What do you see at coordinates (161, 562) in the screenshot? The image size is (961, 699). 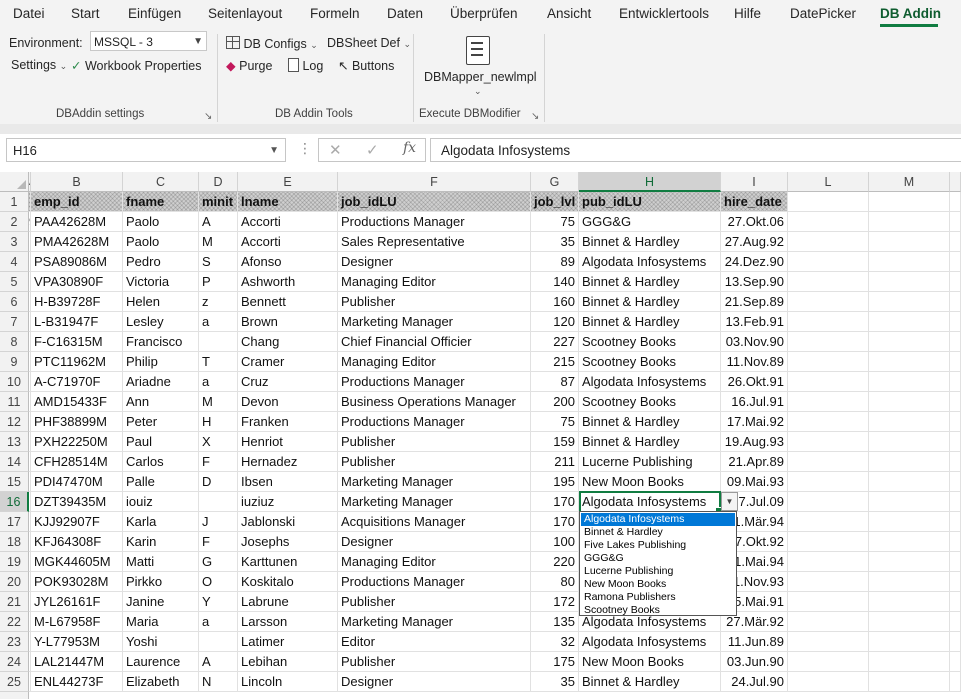 I see `table-cell: Matti` at bounding box center [161, 562].